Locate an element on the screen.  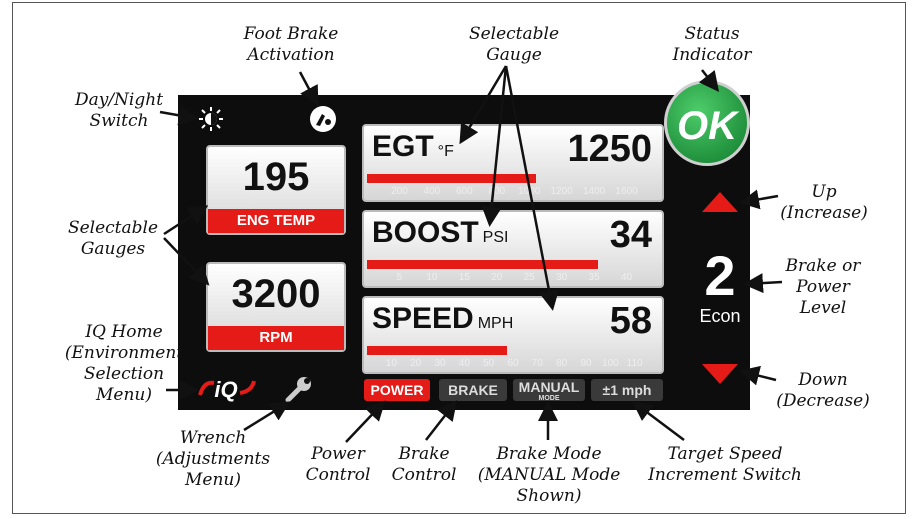
arrow-level is located at coordinates (763, 283).